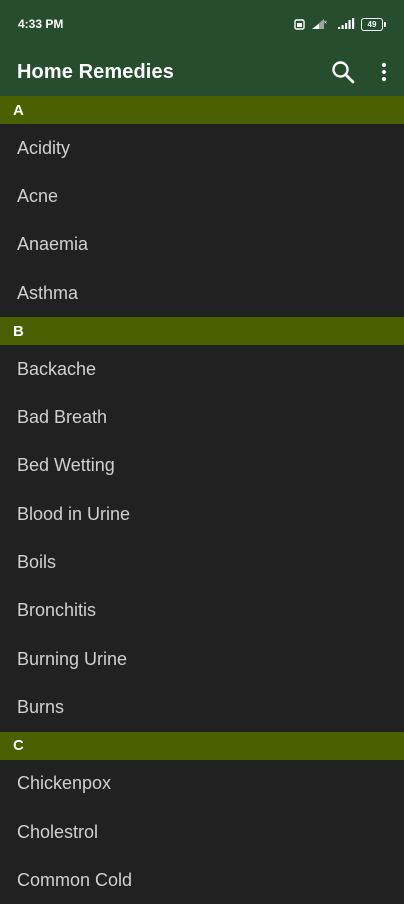 The image size is (404, 904). What do you see at coordinates (202, 707) in the screenshot?
I see `list-item: Burns` at bounding box center [202, 707].